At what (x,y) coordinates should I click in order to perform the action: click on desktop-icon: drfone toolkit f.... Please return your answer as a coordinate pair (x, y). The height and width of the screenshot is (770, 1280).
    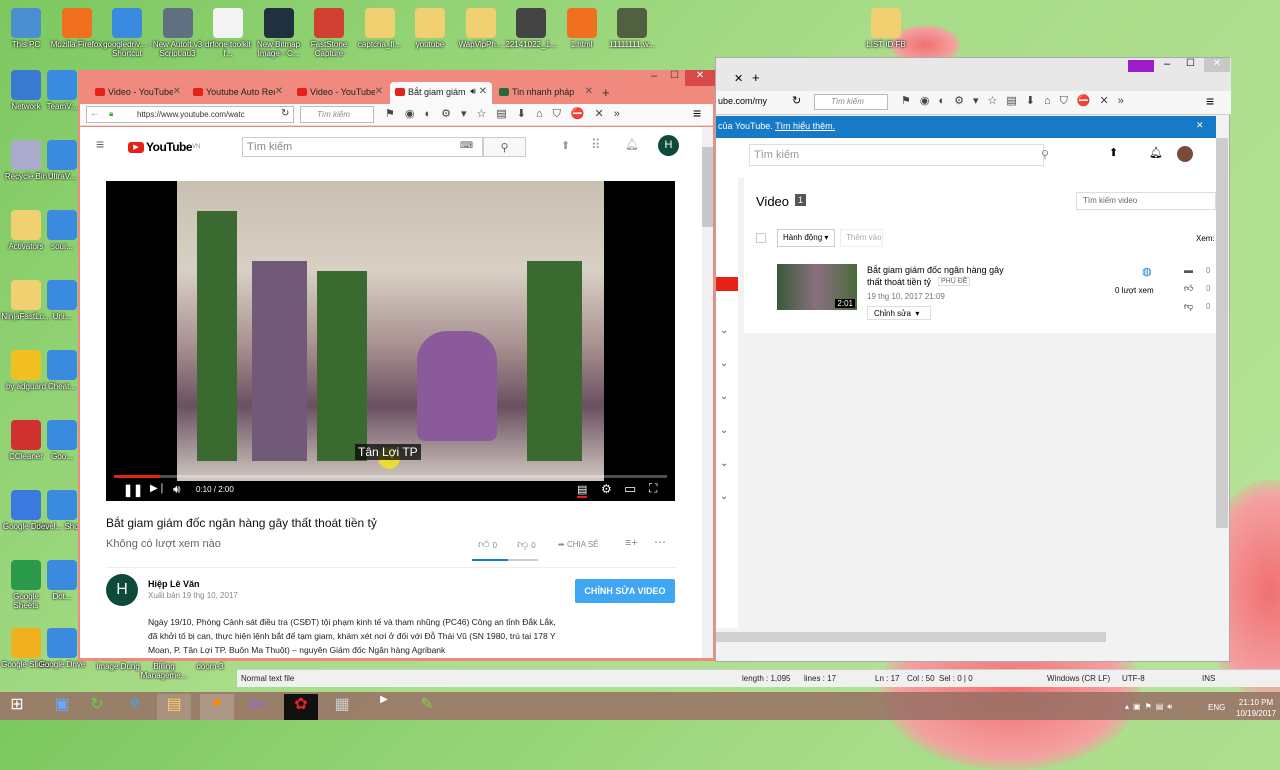
    Looking at the image, I should click on (228, 33).